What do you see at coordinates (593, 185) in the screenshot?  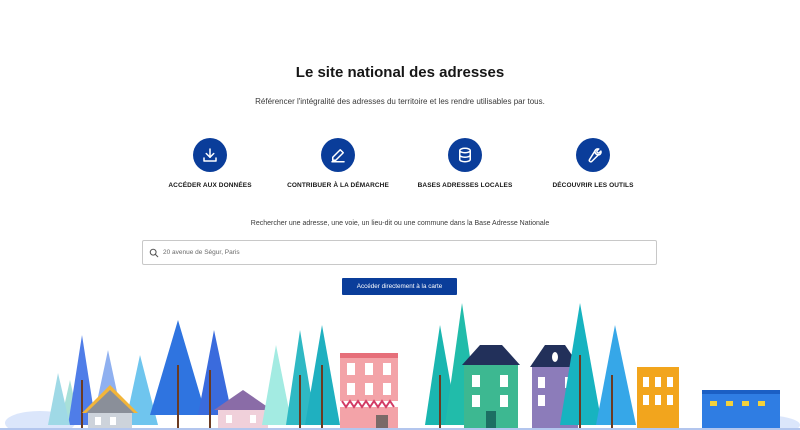 I see `feature-label: DÉCOUVRIR LES OUTILS` at bounding box center [593, 185].